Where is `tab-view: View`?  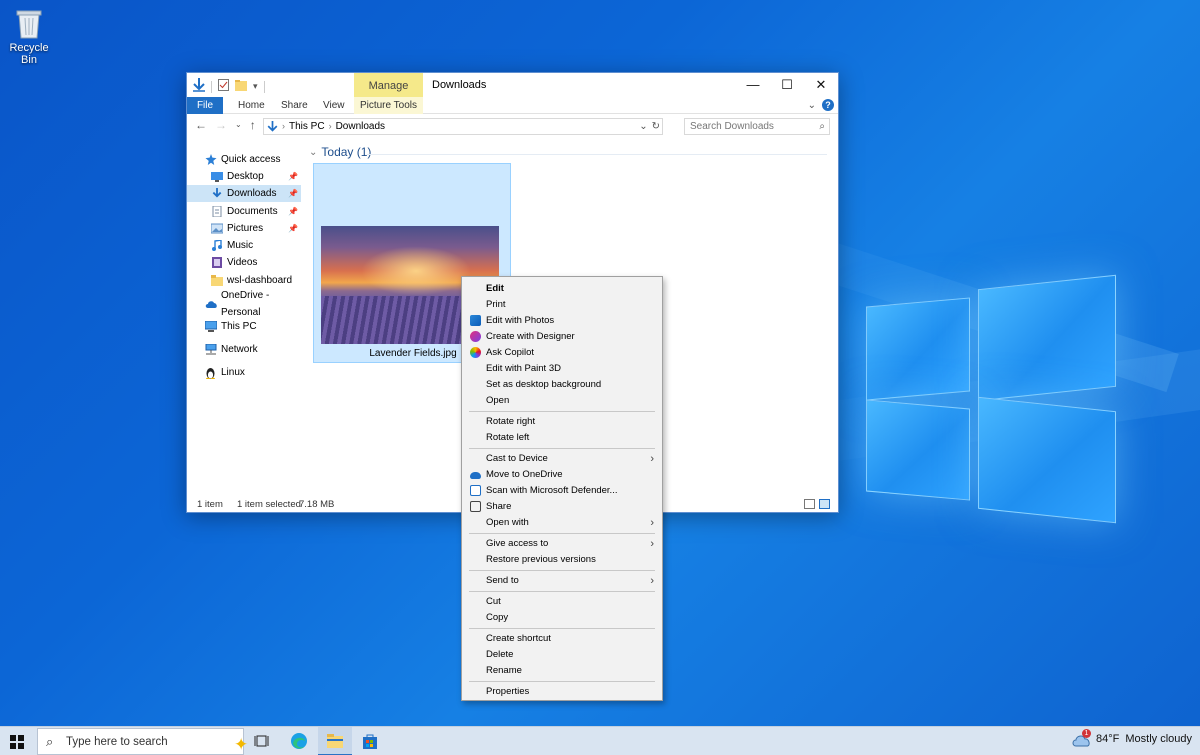
tab-view: View is located at coordinates (334, 105).